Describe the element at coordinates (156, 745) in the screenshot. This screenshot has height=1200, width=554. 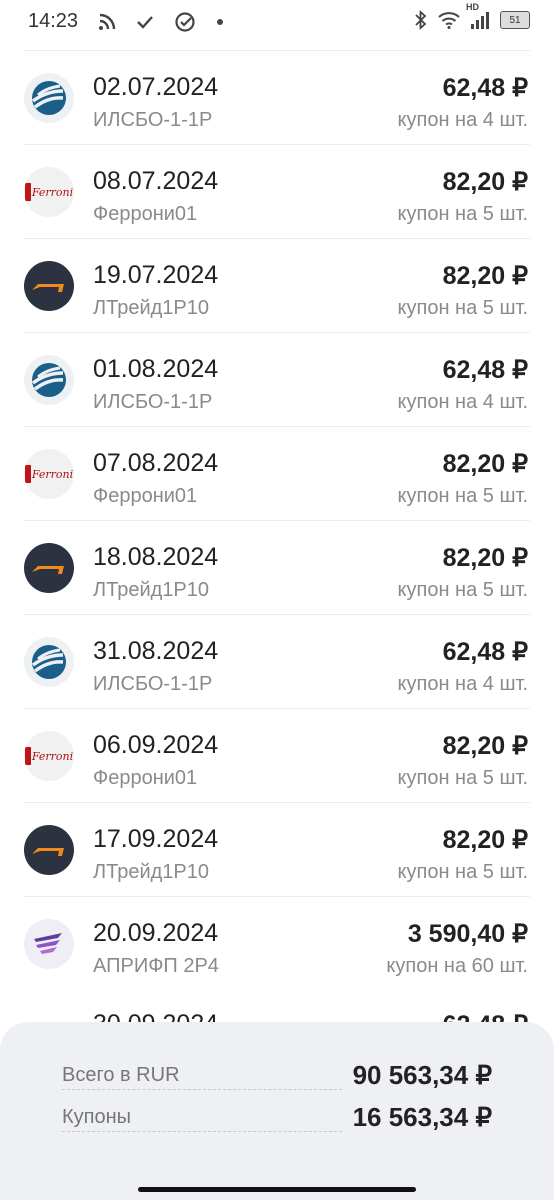
I see `payment-date: 06.09.2024` at that location.